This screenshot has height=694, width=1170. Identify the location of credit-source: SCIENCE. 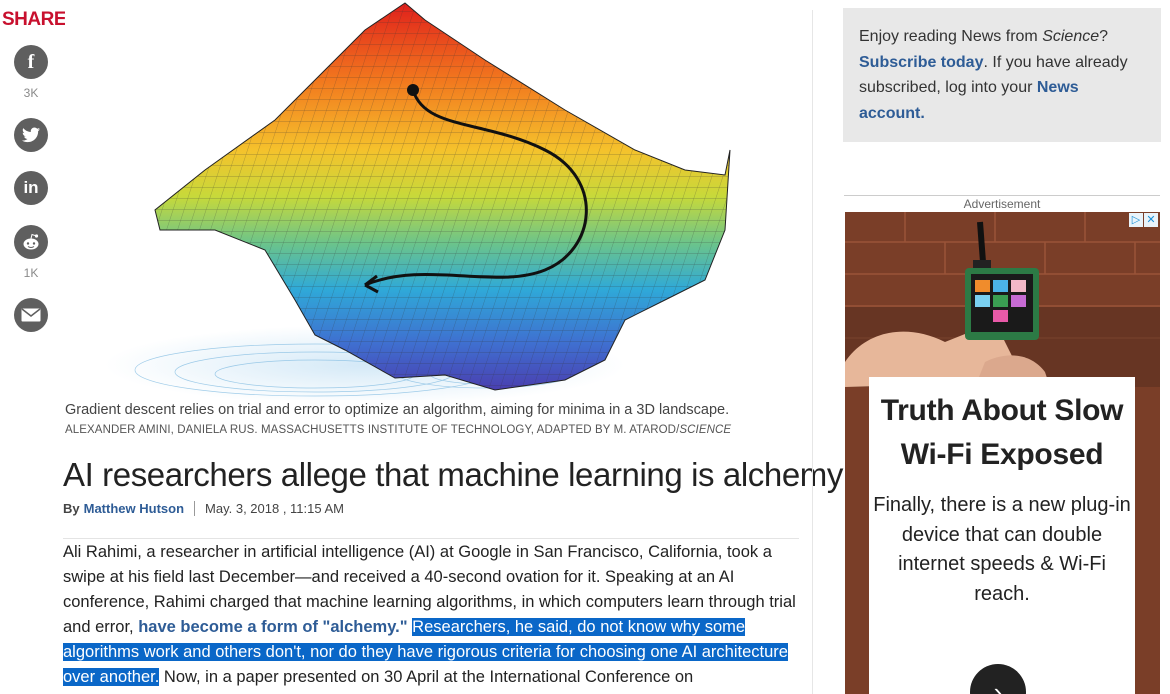
(705, 430).